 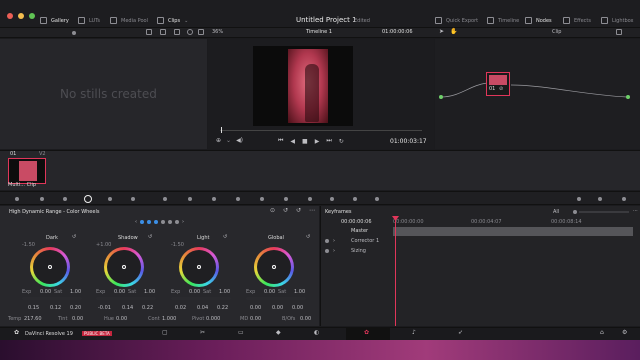 I want to click on target-icon: ⊙, so click(x=272, y=210).